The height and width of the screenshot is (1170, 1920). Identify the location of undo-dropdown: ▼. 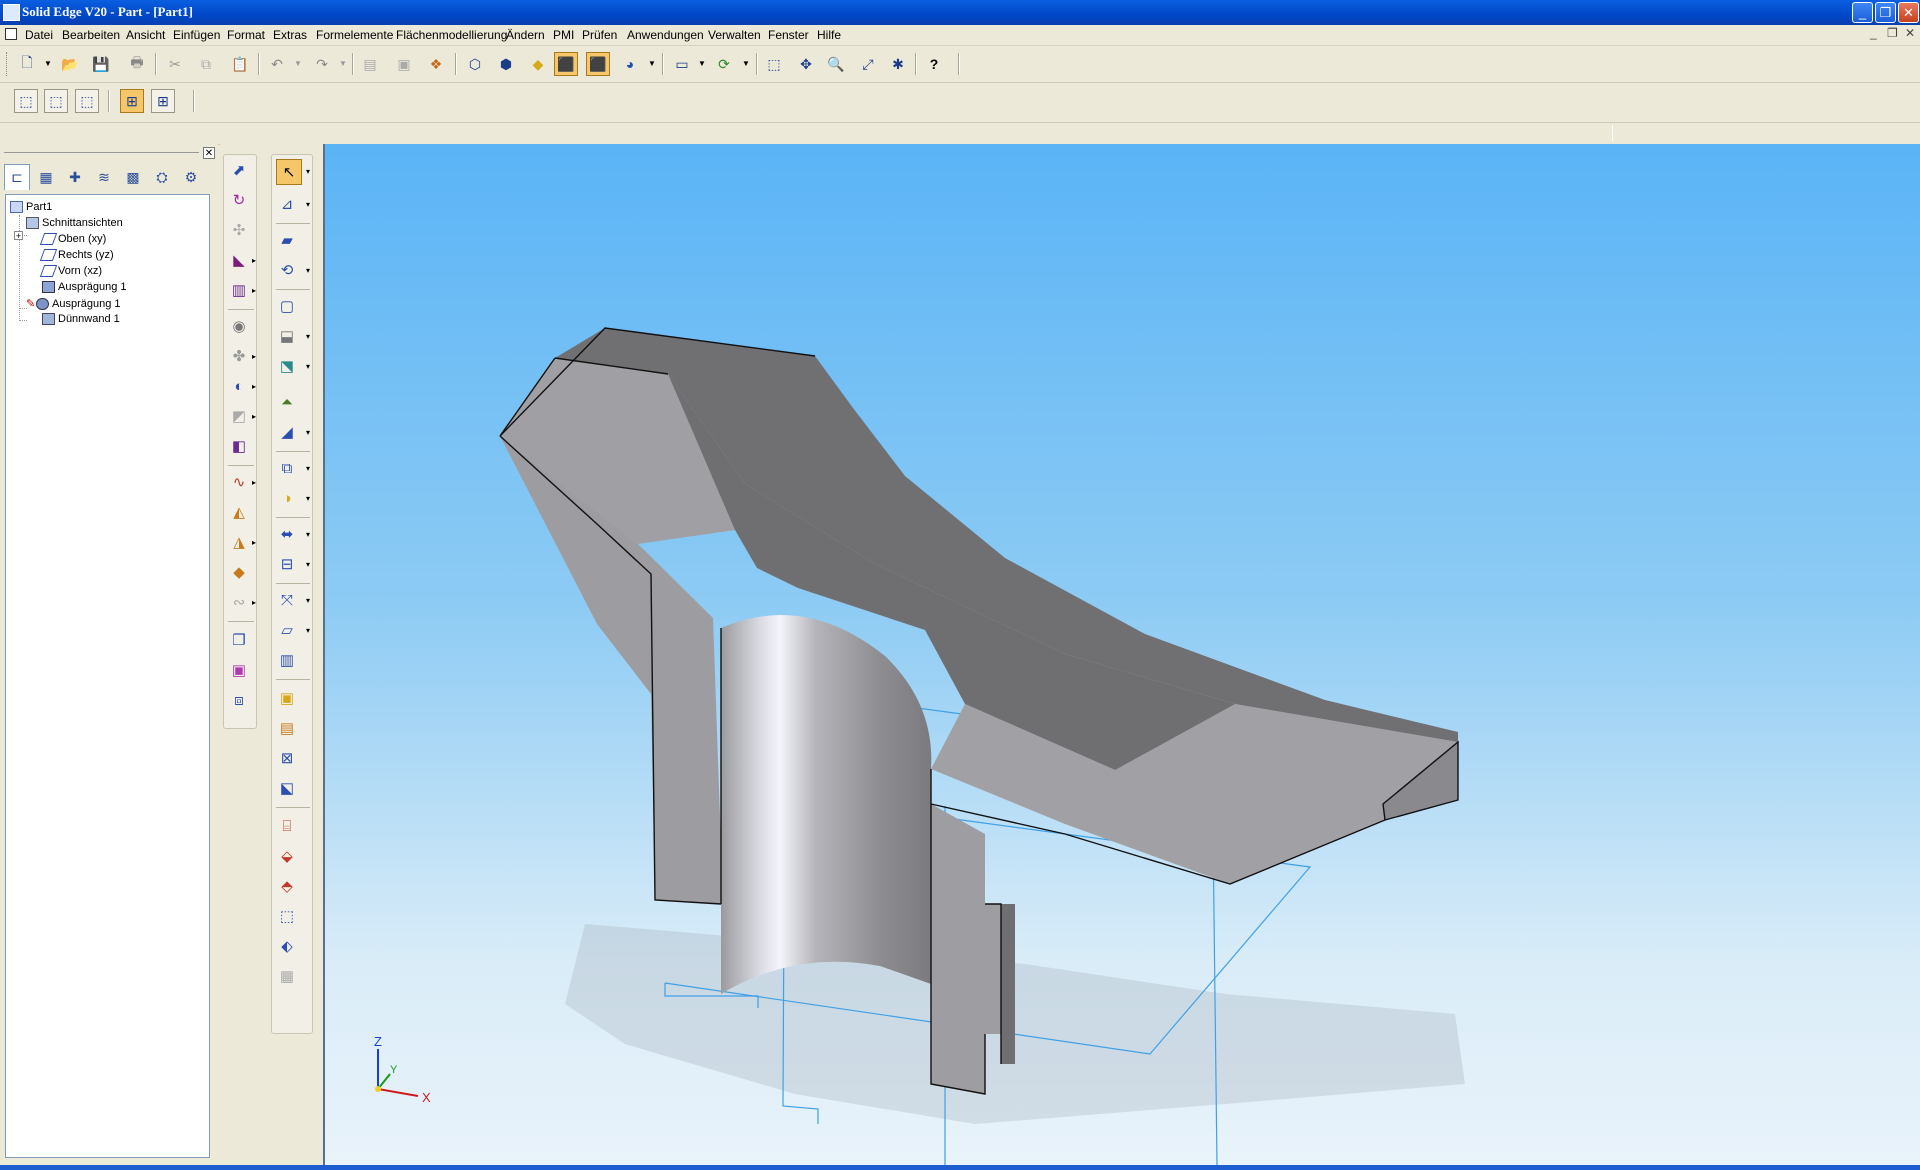
(298, 63).